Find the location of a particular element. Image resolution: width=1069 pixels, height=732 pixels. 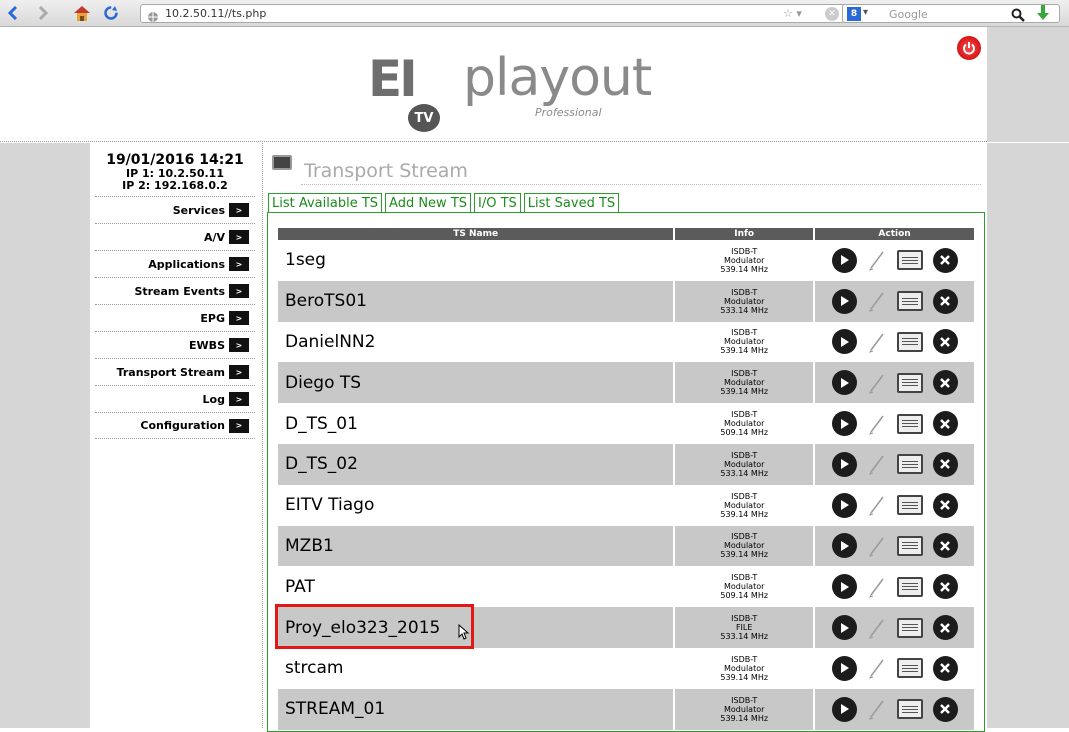

sidebar-item-applications: Applications > is located at coordinates (175, 263).